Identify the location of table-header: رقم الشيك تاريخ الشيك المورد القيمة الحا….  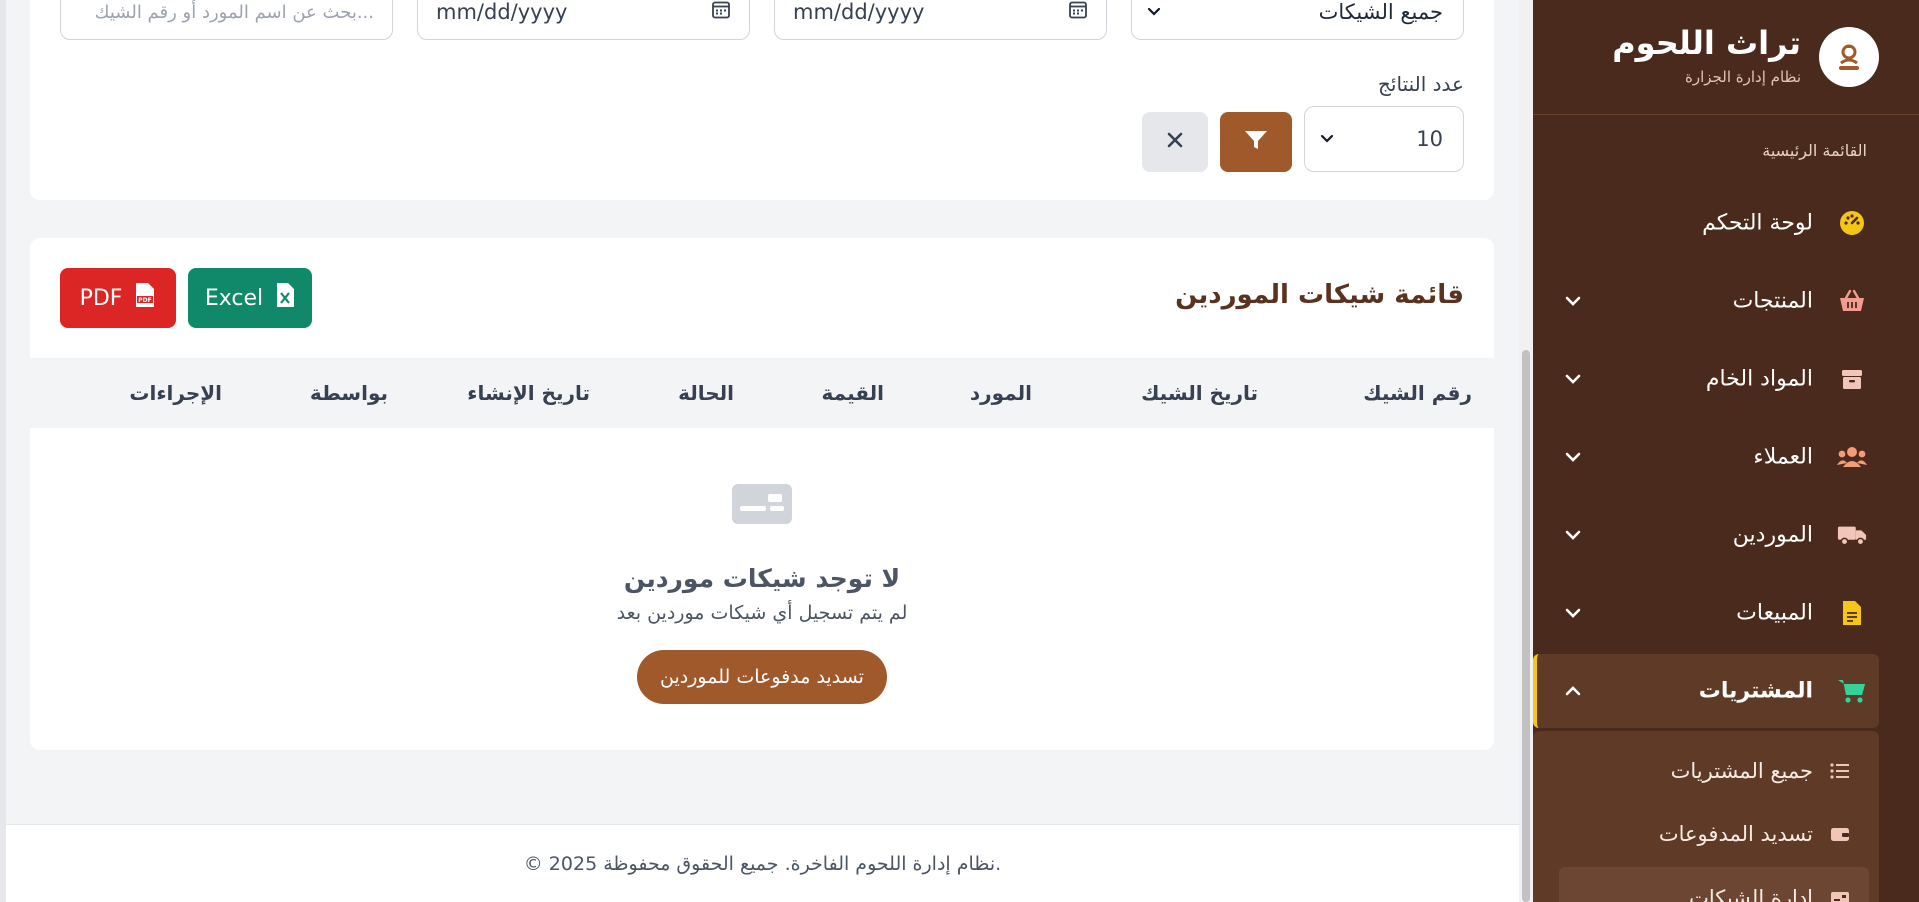
(762, 393).